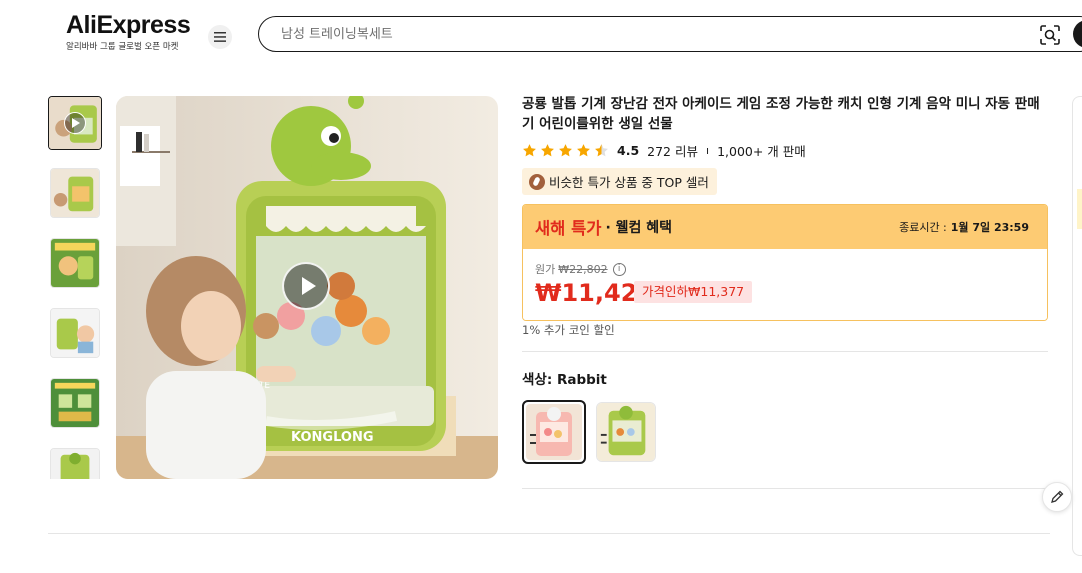  I want to click on top-seller-icon, so click(537, 181).